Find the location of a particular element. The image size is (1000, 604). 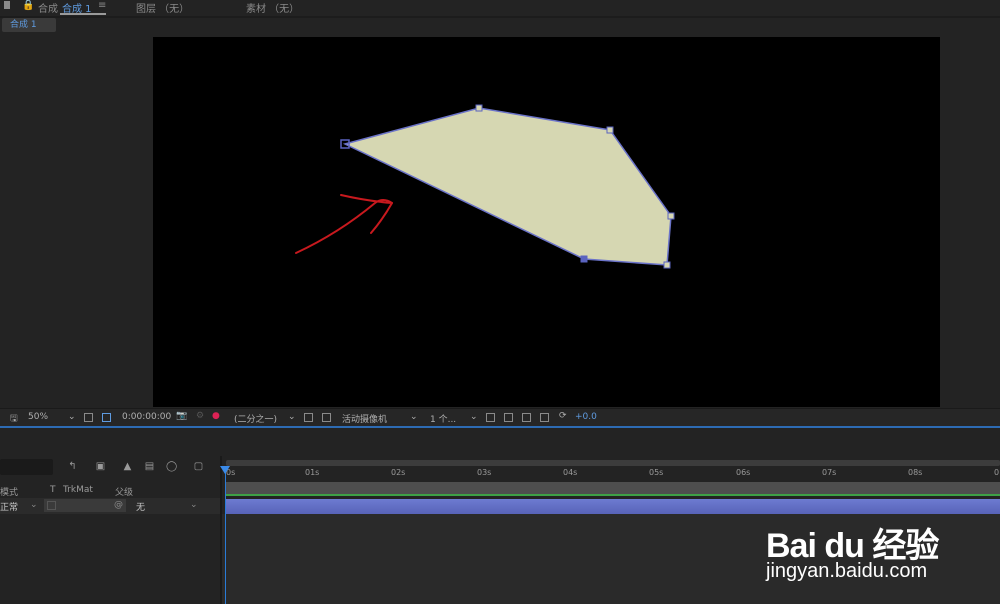

reset-exposure-icon: ⟳ is located at coordinates (563, 416).